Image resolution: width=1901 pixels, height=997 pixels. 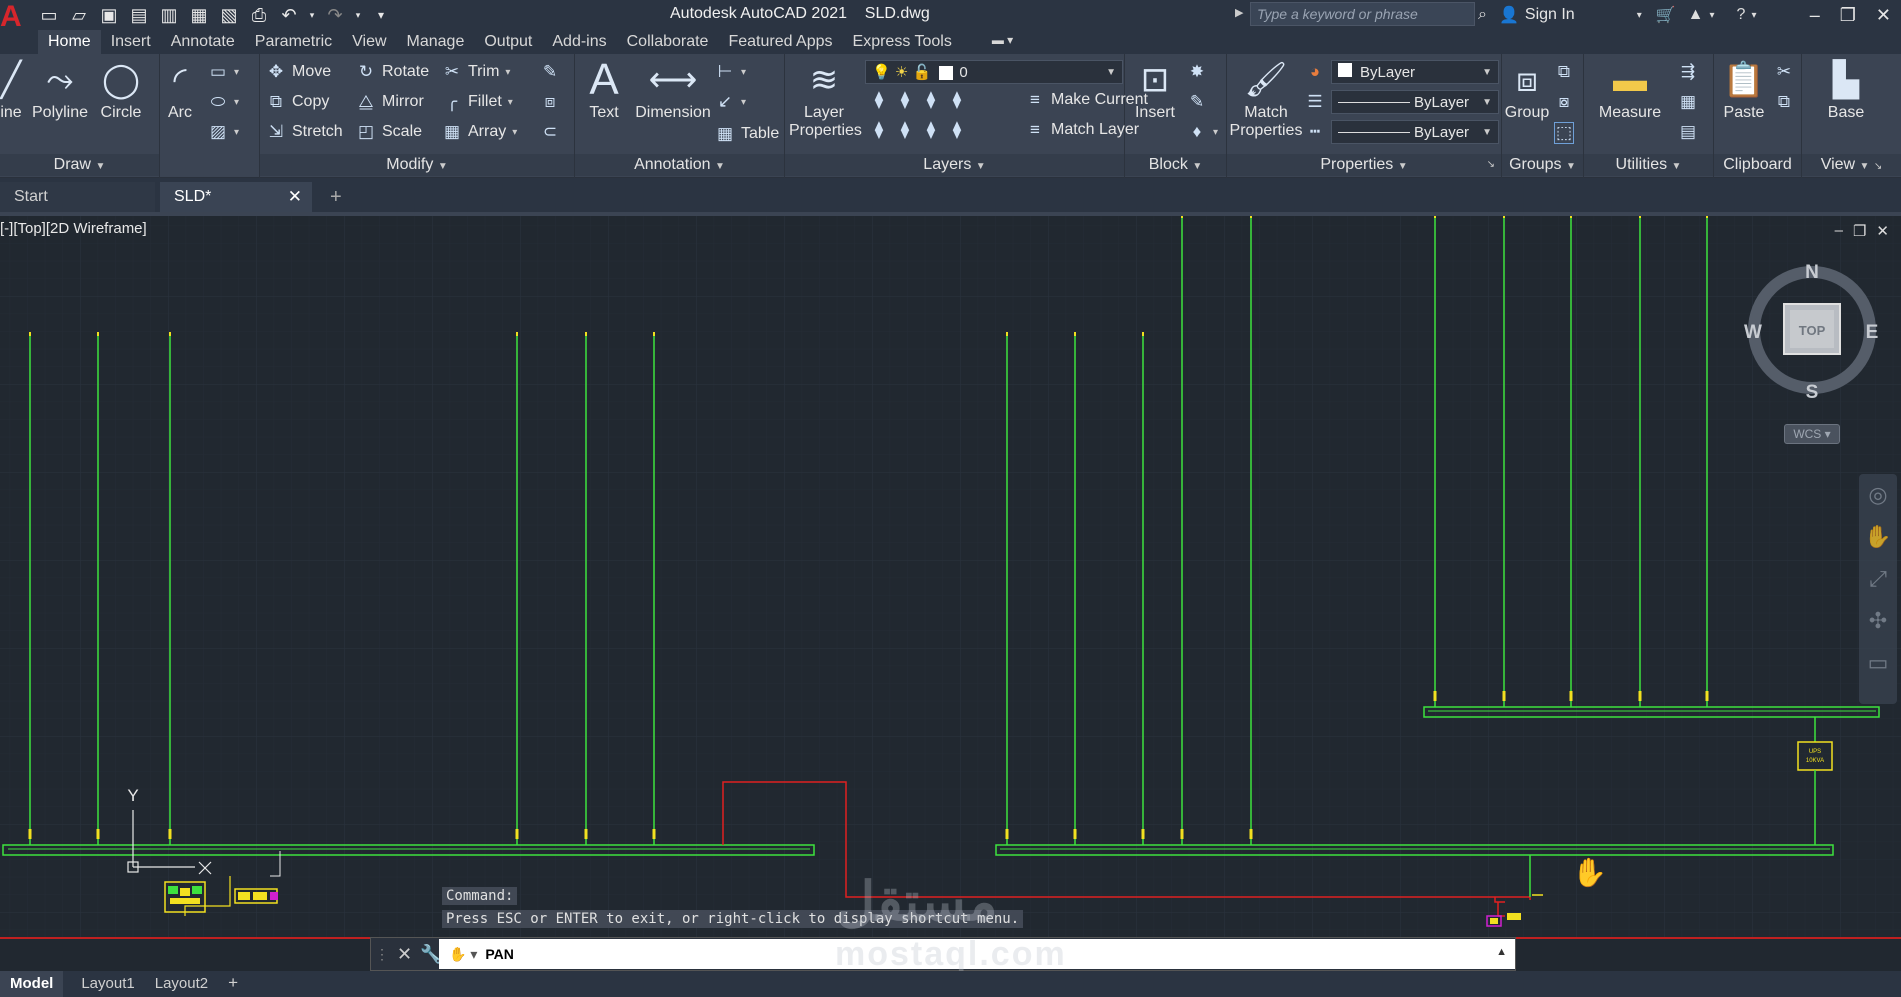 What do you see at coordinates (1527, 90) in the screenshot?
I see `group-button: ⧈ Group` at bounding box center [1527, 90].